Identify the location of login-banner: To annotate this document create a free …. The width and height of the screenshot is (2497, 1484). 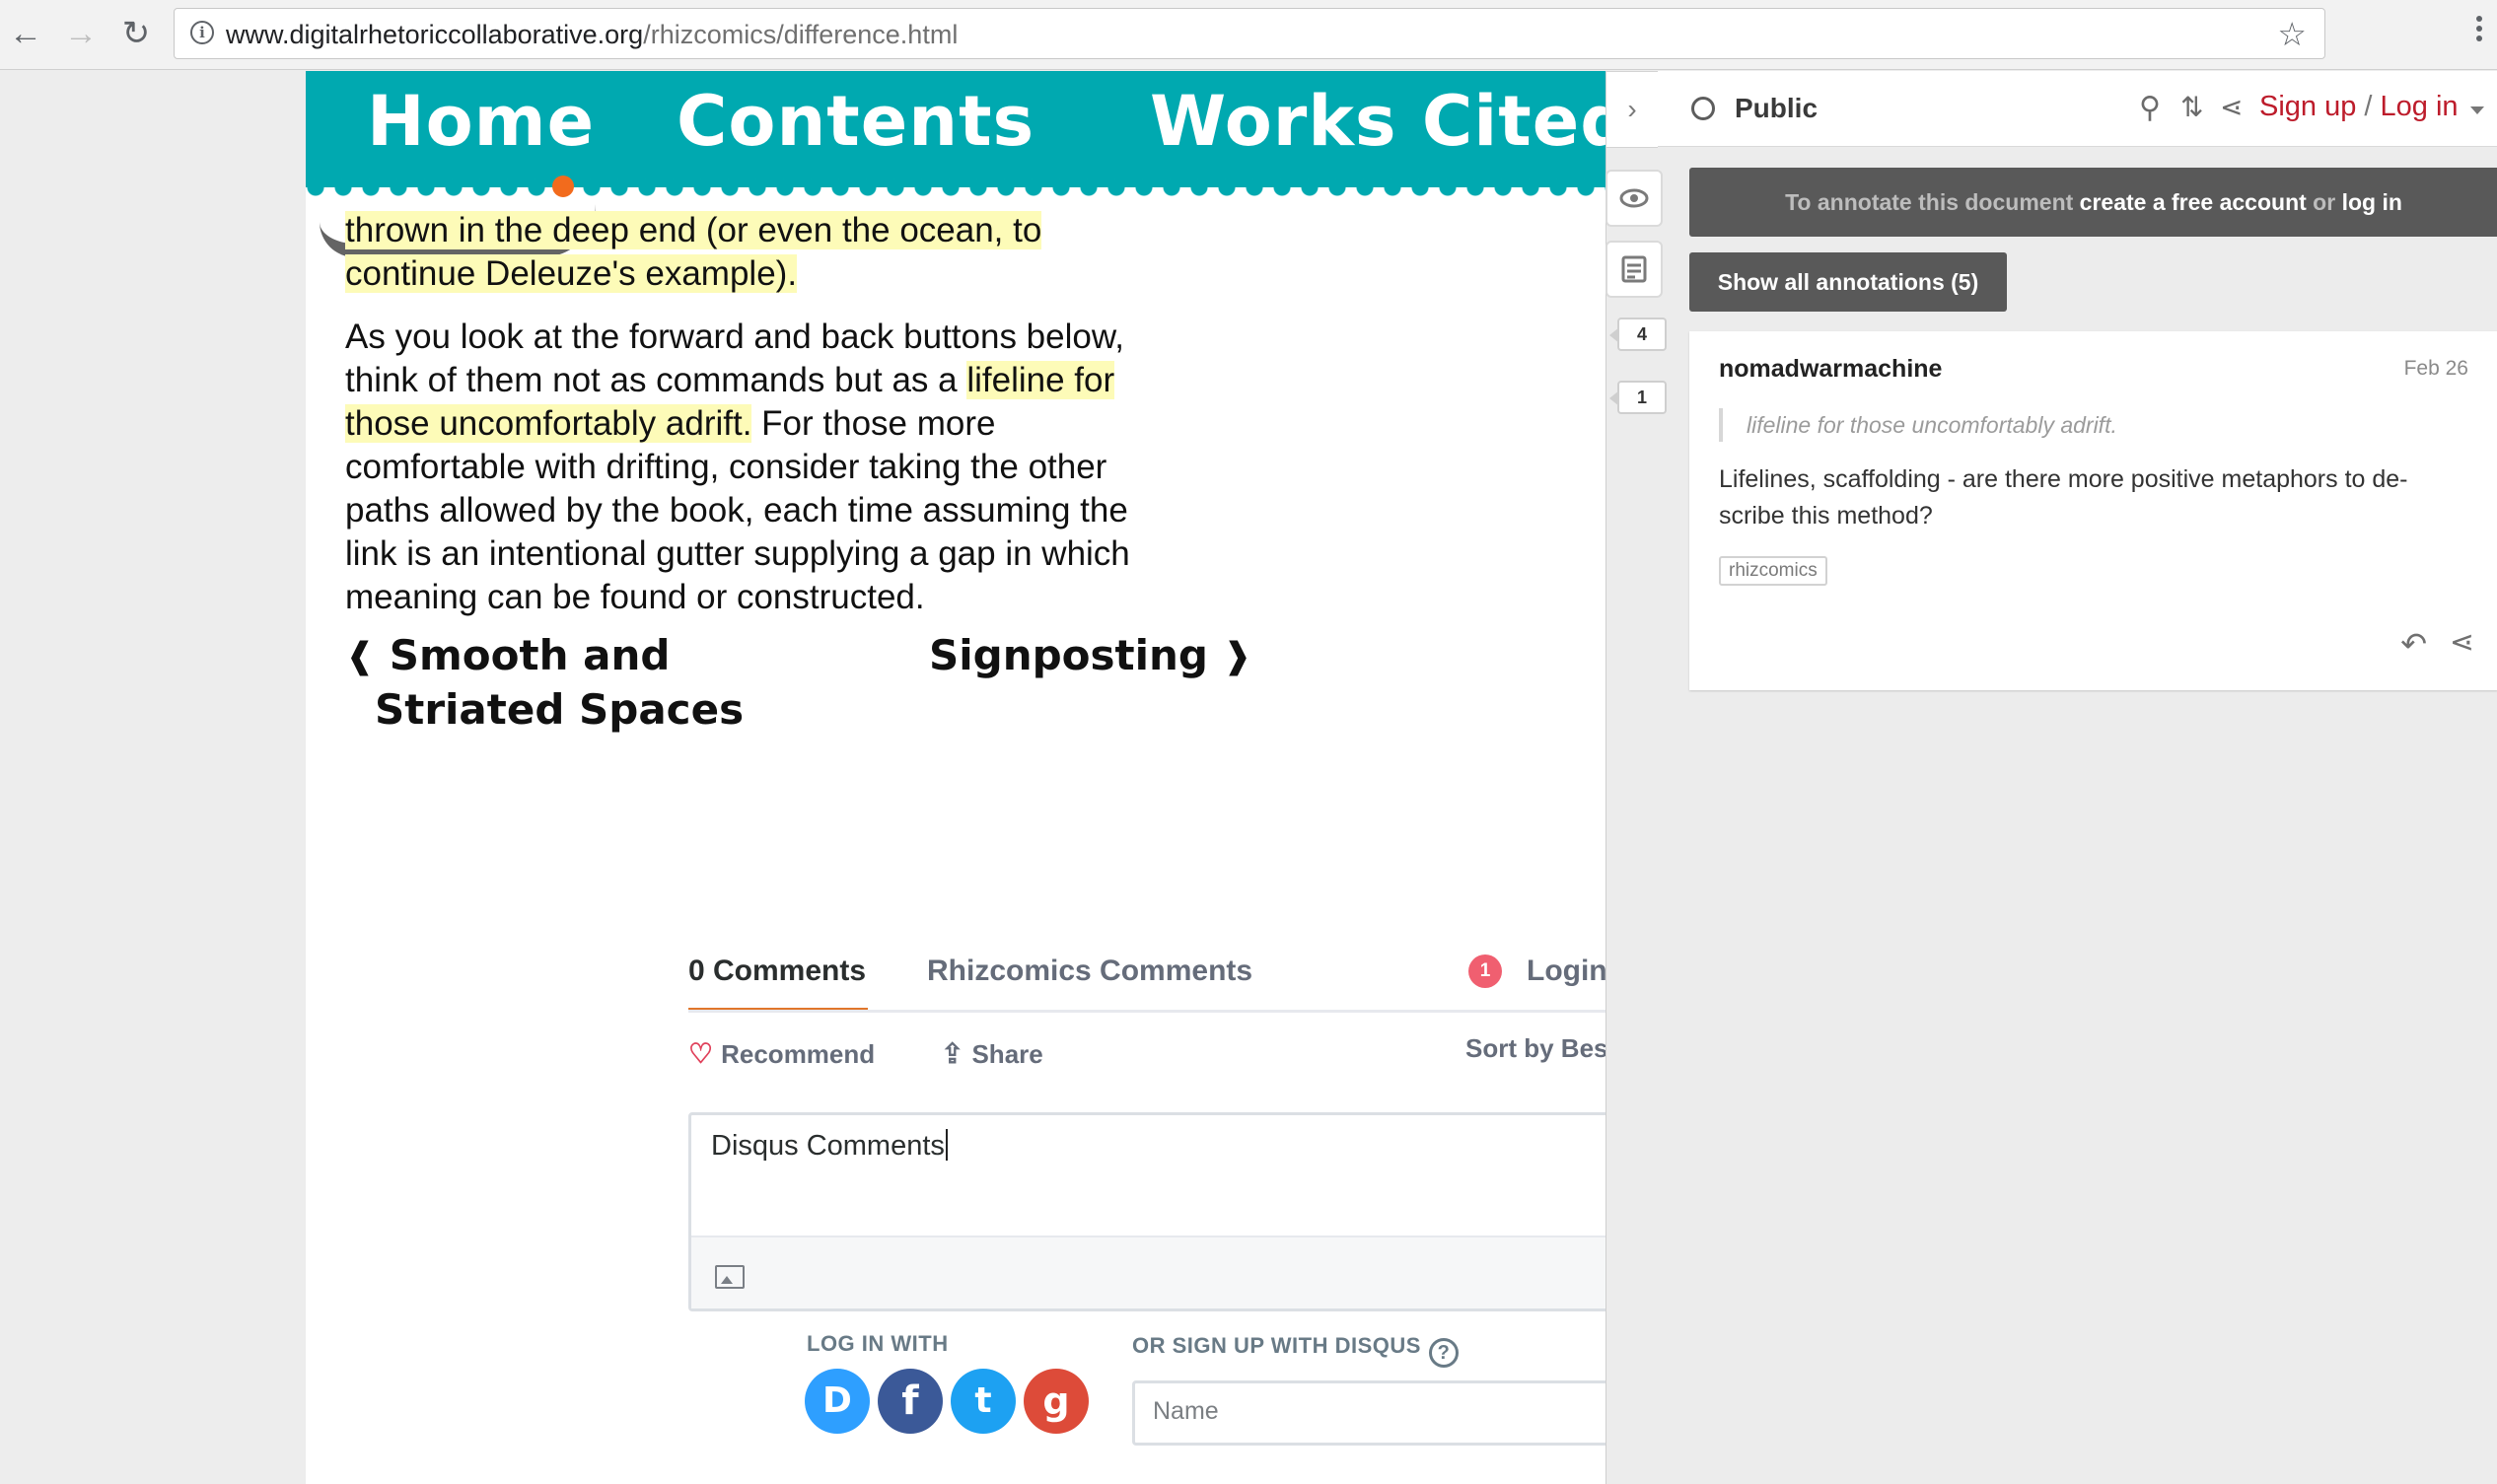
(2093, 202).